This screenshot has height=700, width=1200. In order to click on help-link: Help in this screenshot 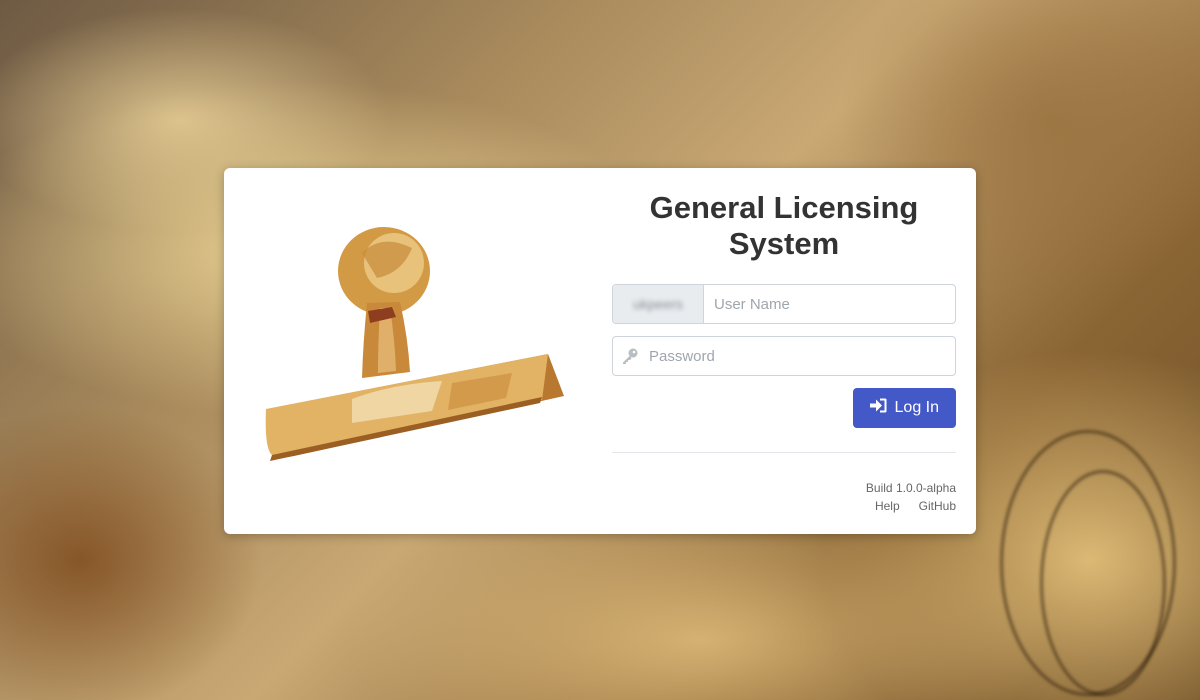, I will do `click(887, 506)`.